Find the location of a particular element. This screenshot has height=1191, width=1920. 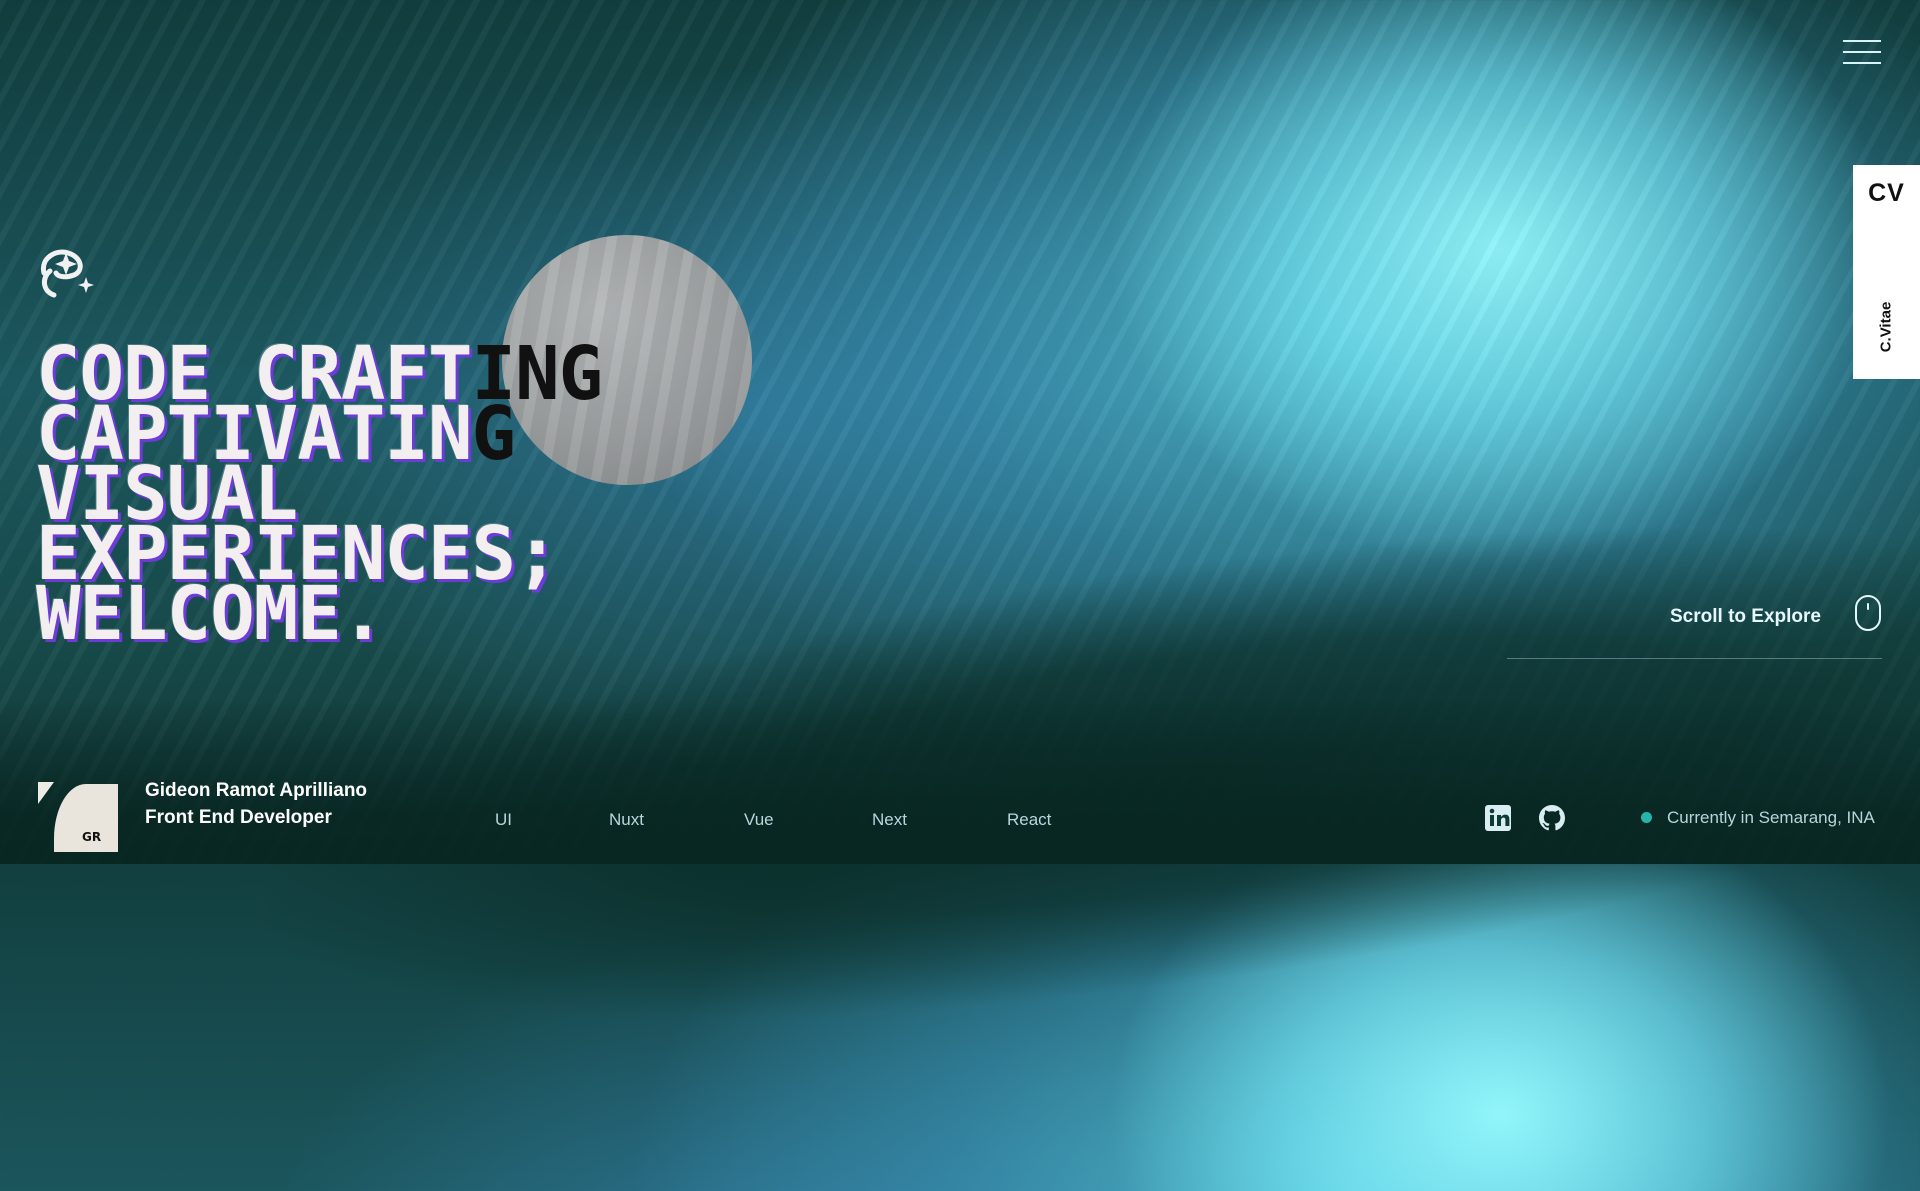

tech-link-react: React is located at coordinates (1029, 820).